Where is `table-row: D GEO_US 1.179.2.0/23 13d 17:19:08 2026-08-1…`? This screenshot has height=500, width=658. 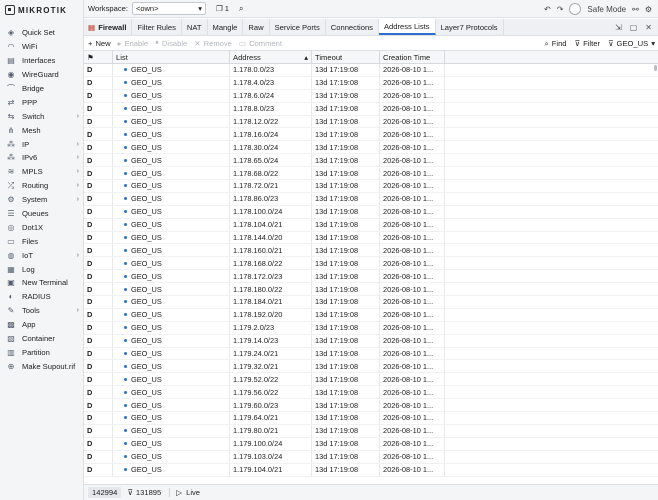 table-row: D GEO_US 1.179.2.0/23 13d 17:19:08 2026-08-1… is located at coordinates (371, 328).